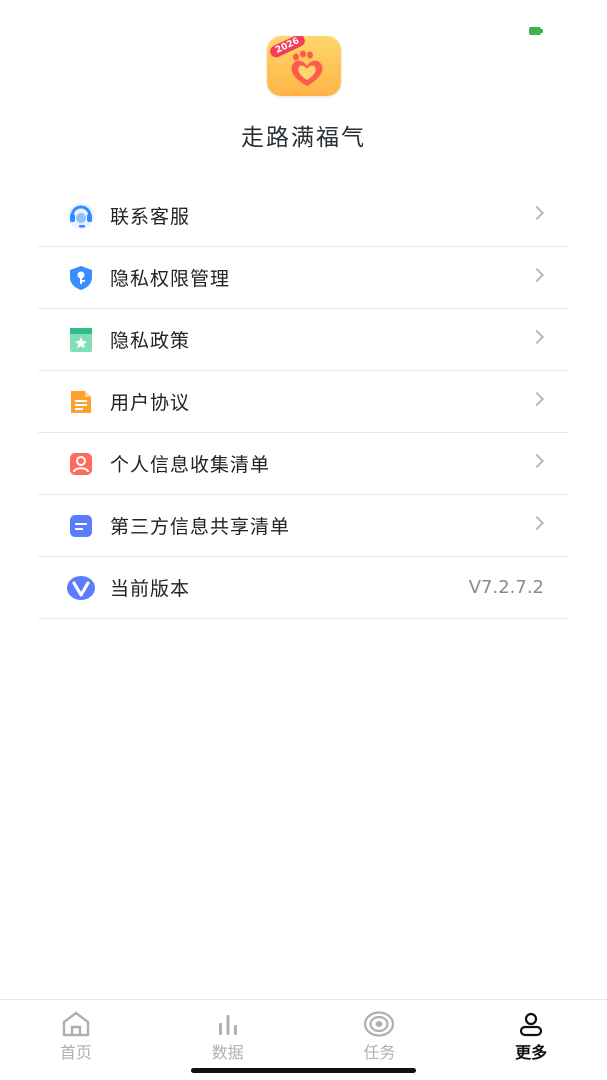 This screenshot has width=607, height=1080. What do you see at coordinates (303, 340) in the screenshot?
I see `menu-item-privacy-policy: 隐私政策` at bounding box center [303, 340].